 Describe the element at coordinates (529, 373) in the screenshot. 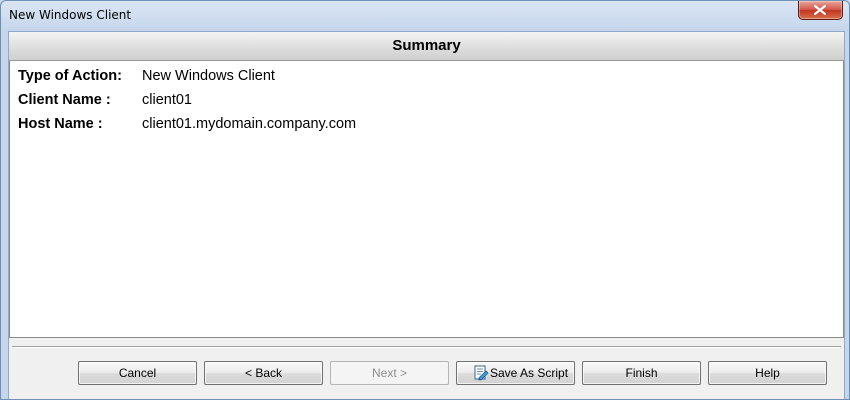

I see `save-as-script-label: Save As Script` at that location.